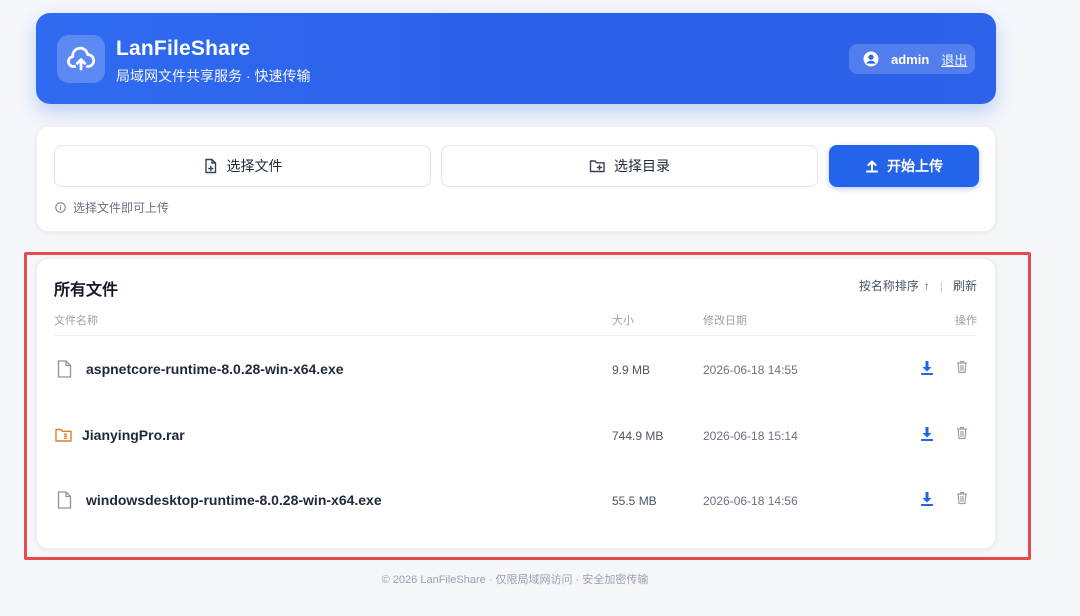 The height and width of the screenshot is (616, 1080). What do you see at coordinates (183, 48) in the screenshot?
I see `app-title: LanFileShare` at bounding box center [183, 48].